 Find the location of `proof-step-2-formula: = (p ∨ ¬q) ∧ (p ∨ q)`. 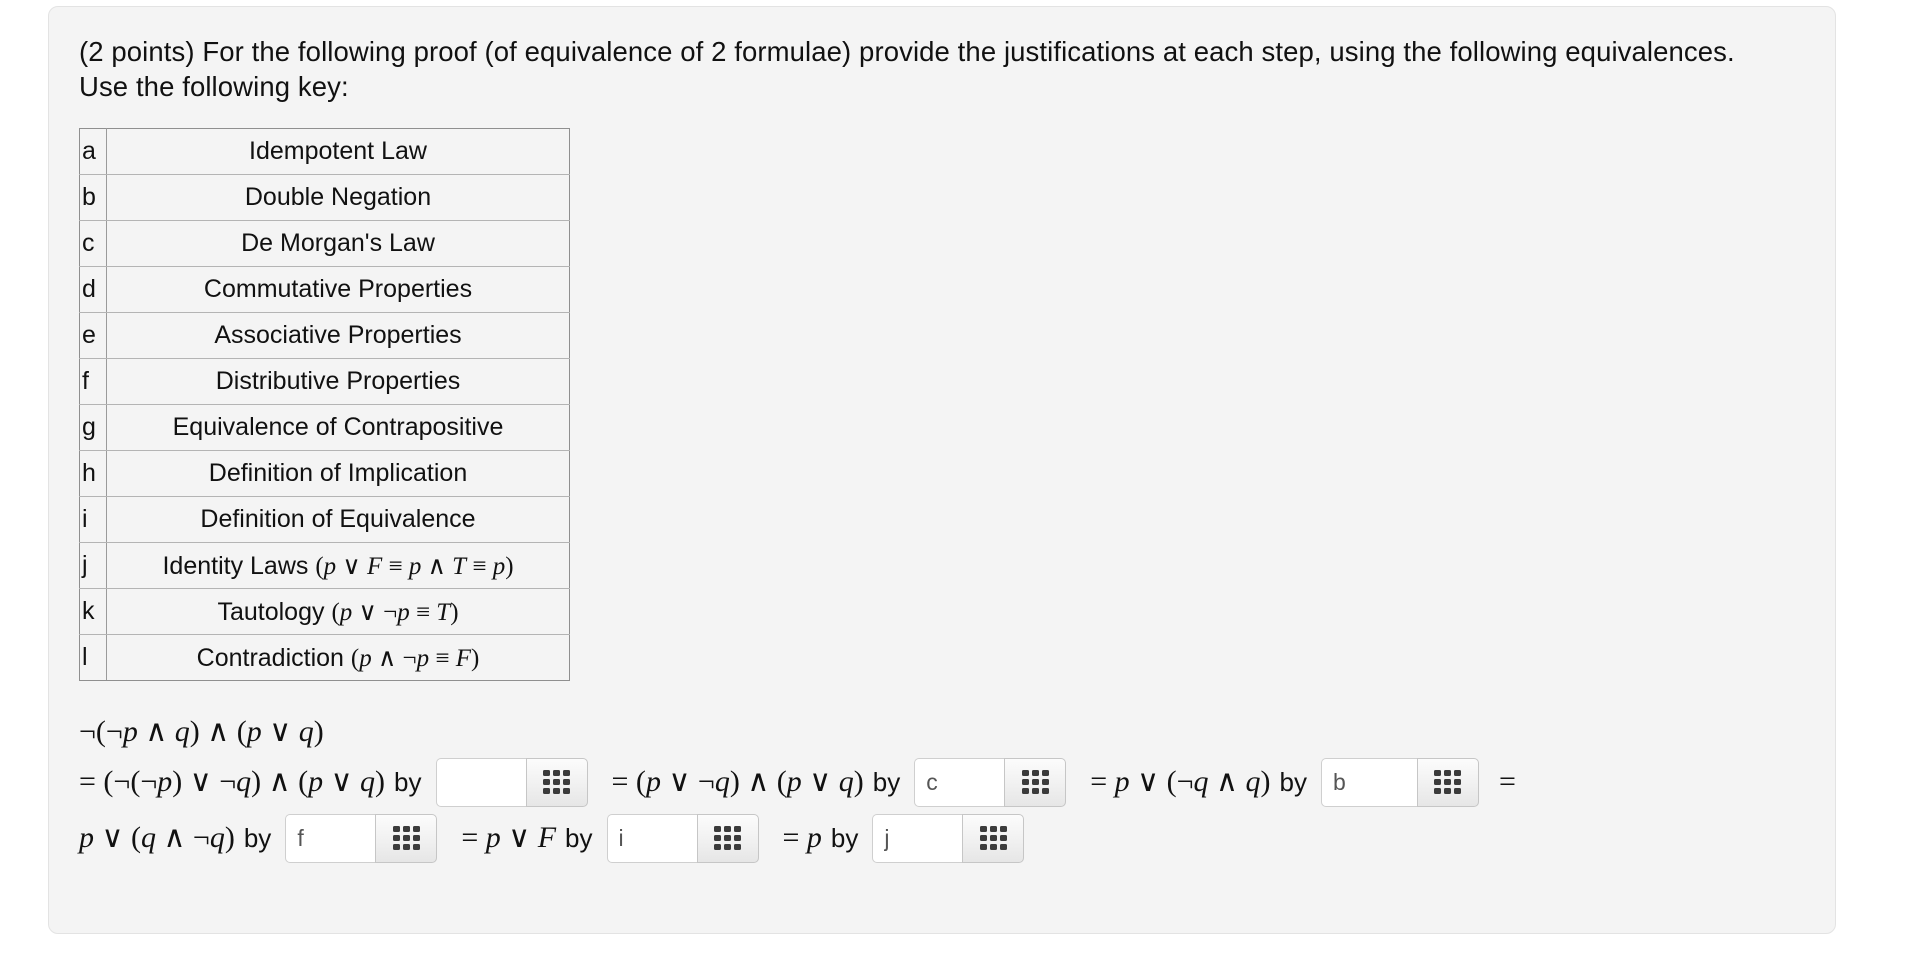

proof-step-2-formula: = (p ∨ ¬q) ∧ (p ∨ q) is located at coordinates (737, 782).